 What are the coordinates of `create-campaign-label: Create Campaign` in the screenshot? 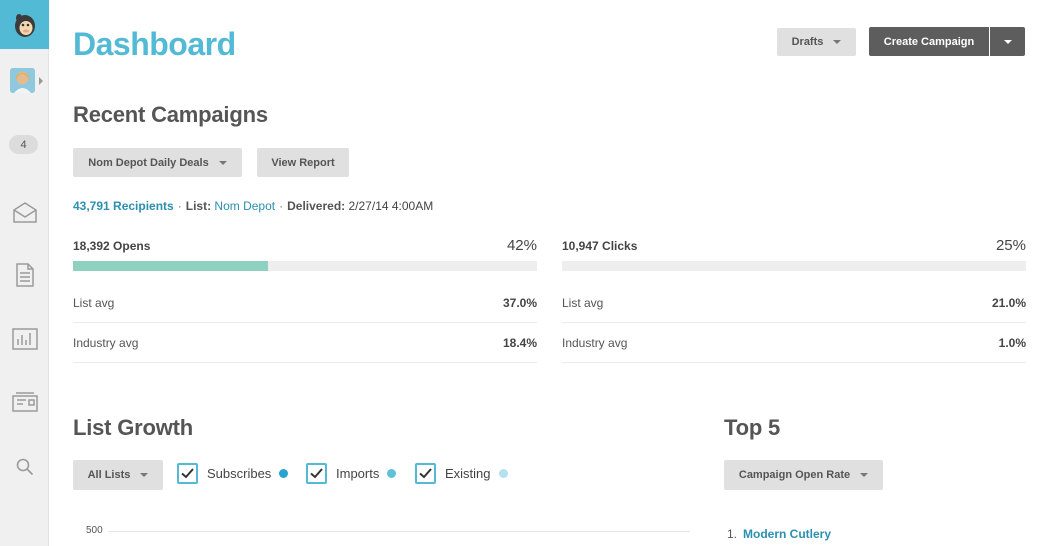 It's located at (929, 41).